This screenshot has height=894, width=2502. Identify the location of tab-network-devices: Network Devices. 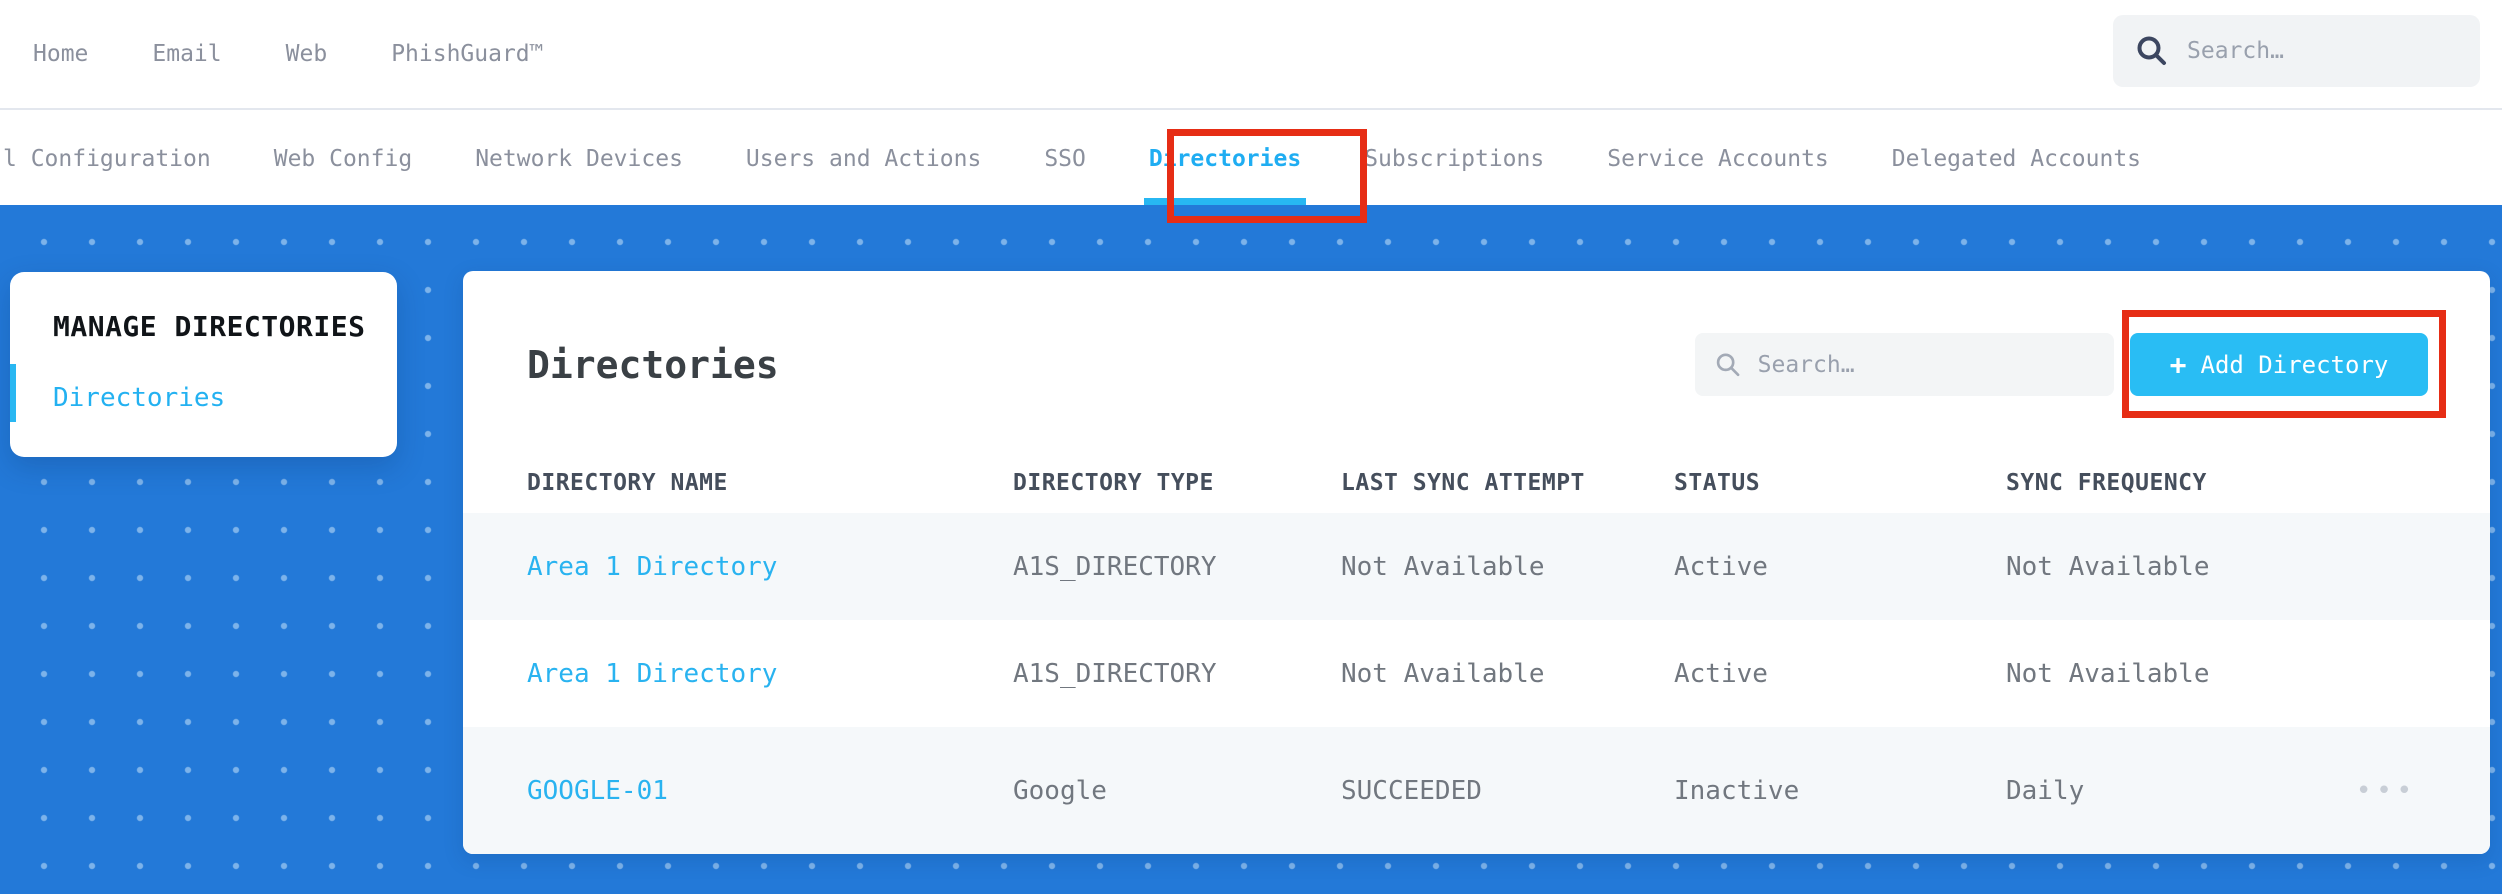
(579, 158).